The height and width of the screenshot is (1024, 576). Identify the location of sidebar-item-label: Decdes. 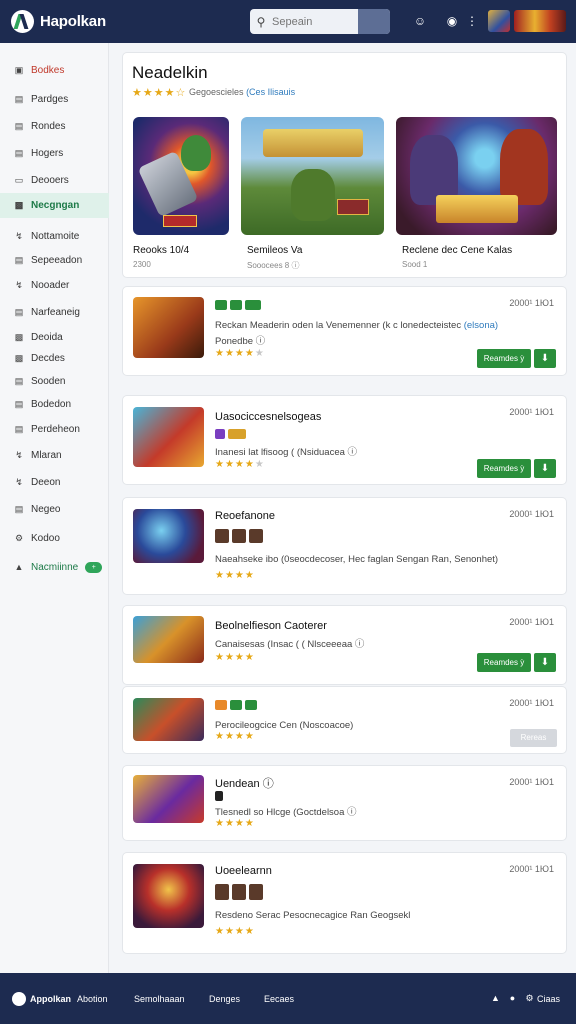
(48, 358).